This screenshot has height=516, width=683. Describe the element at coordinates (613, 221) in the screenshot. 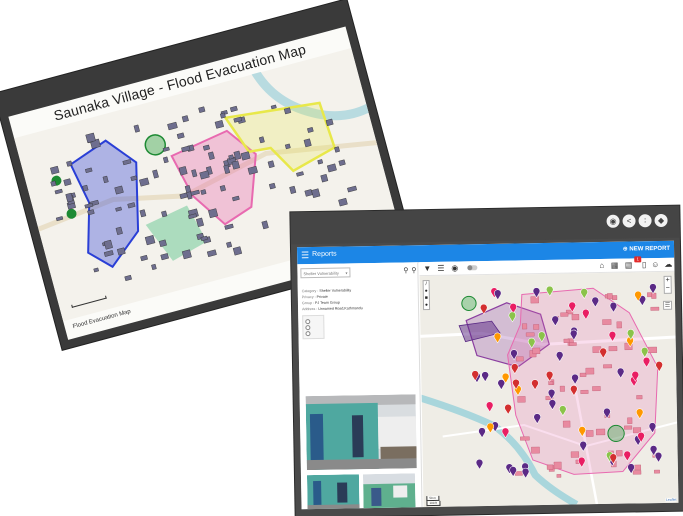

I see `pin-icon: ◉` at that location.